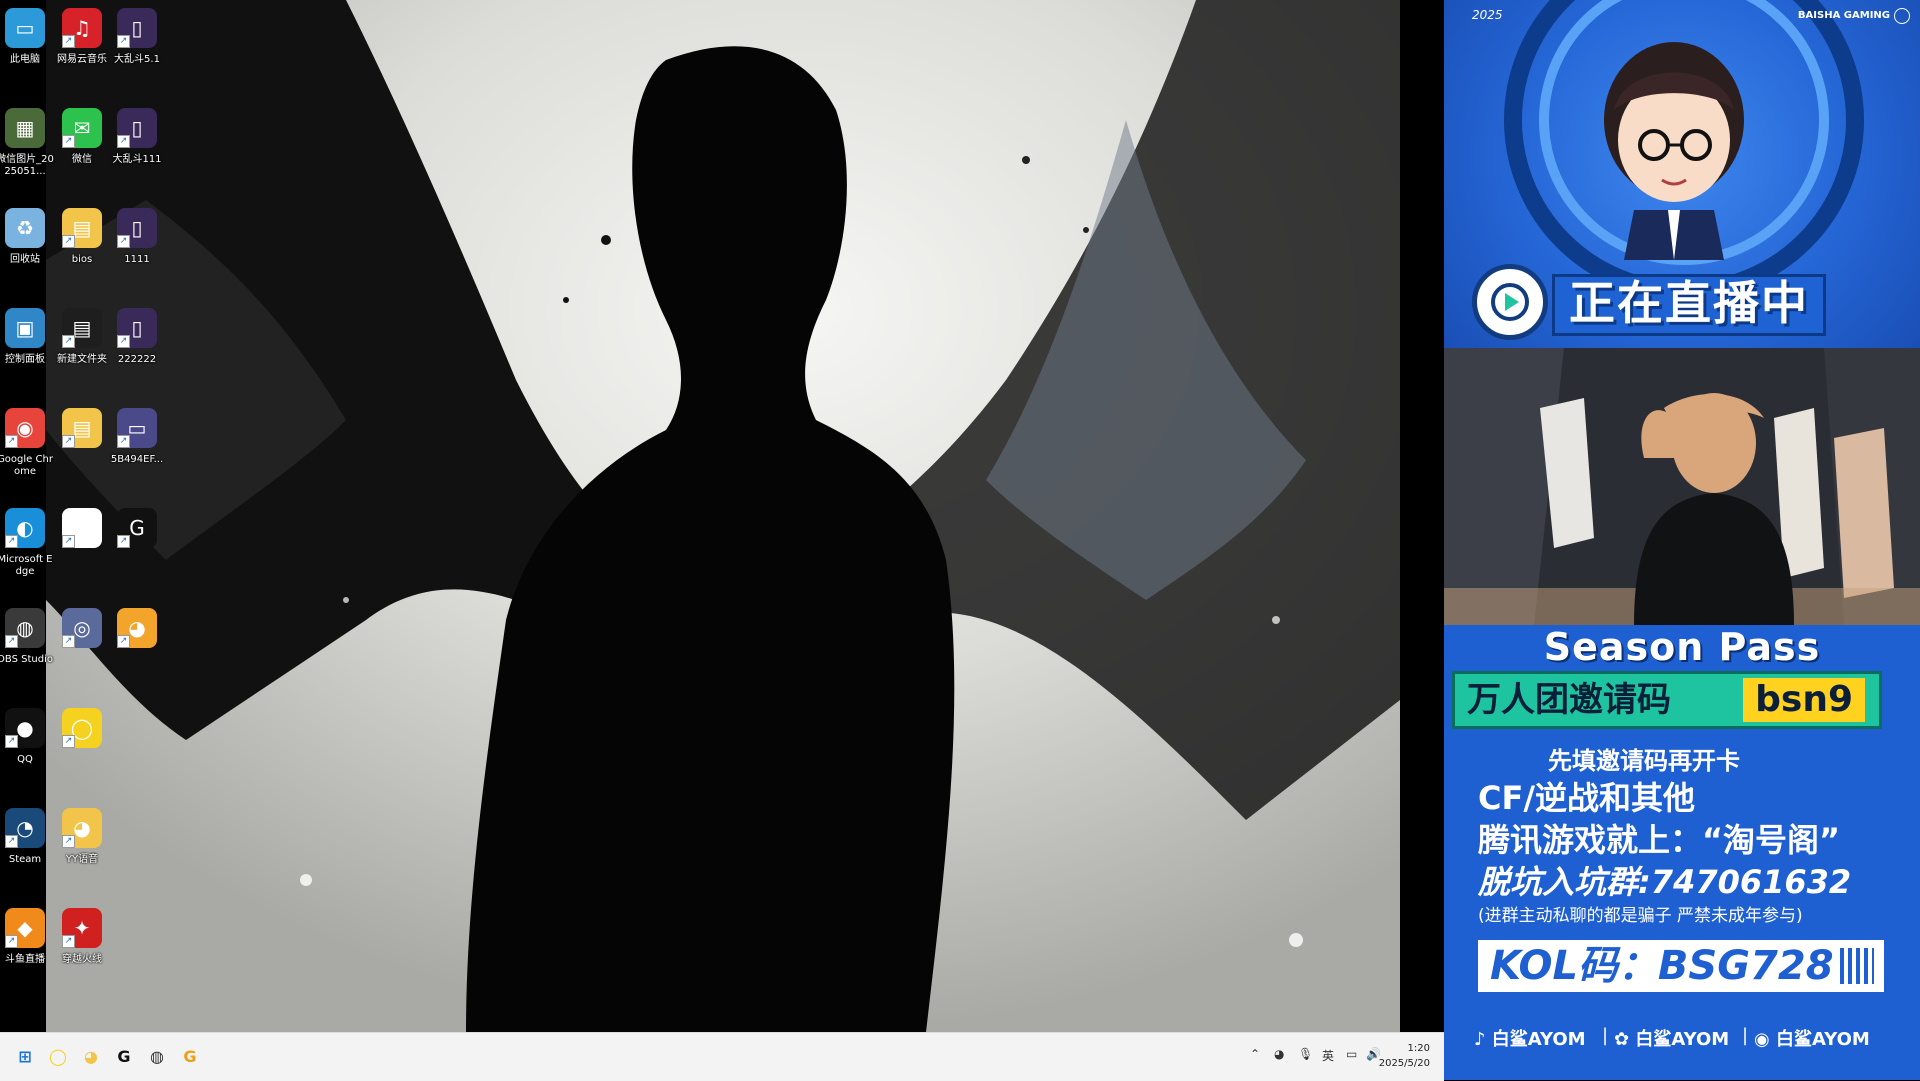 This screenshot has width=1920, height=1081. What do you see at coordinates (91, 1056) in the screenshot?
I see `taskbar-raccoon-app-icon: ◕` at bounding box center [91, 1056].